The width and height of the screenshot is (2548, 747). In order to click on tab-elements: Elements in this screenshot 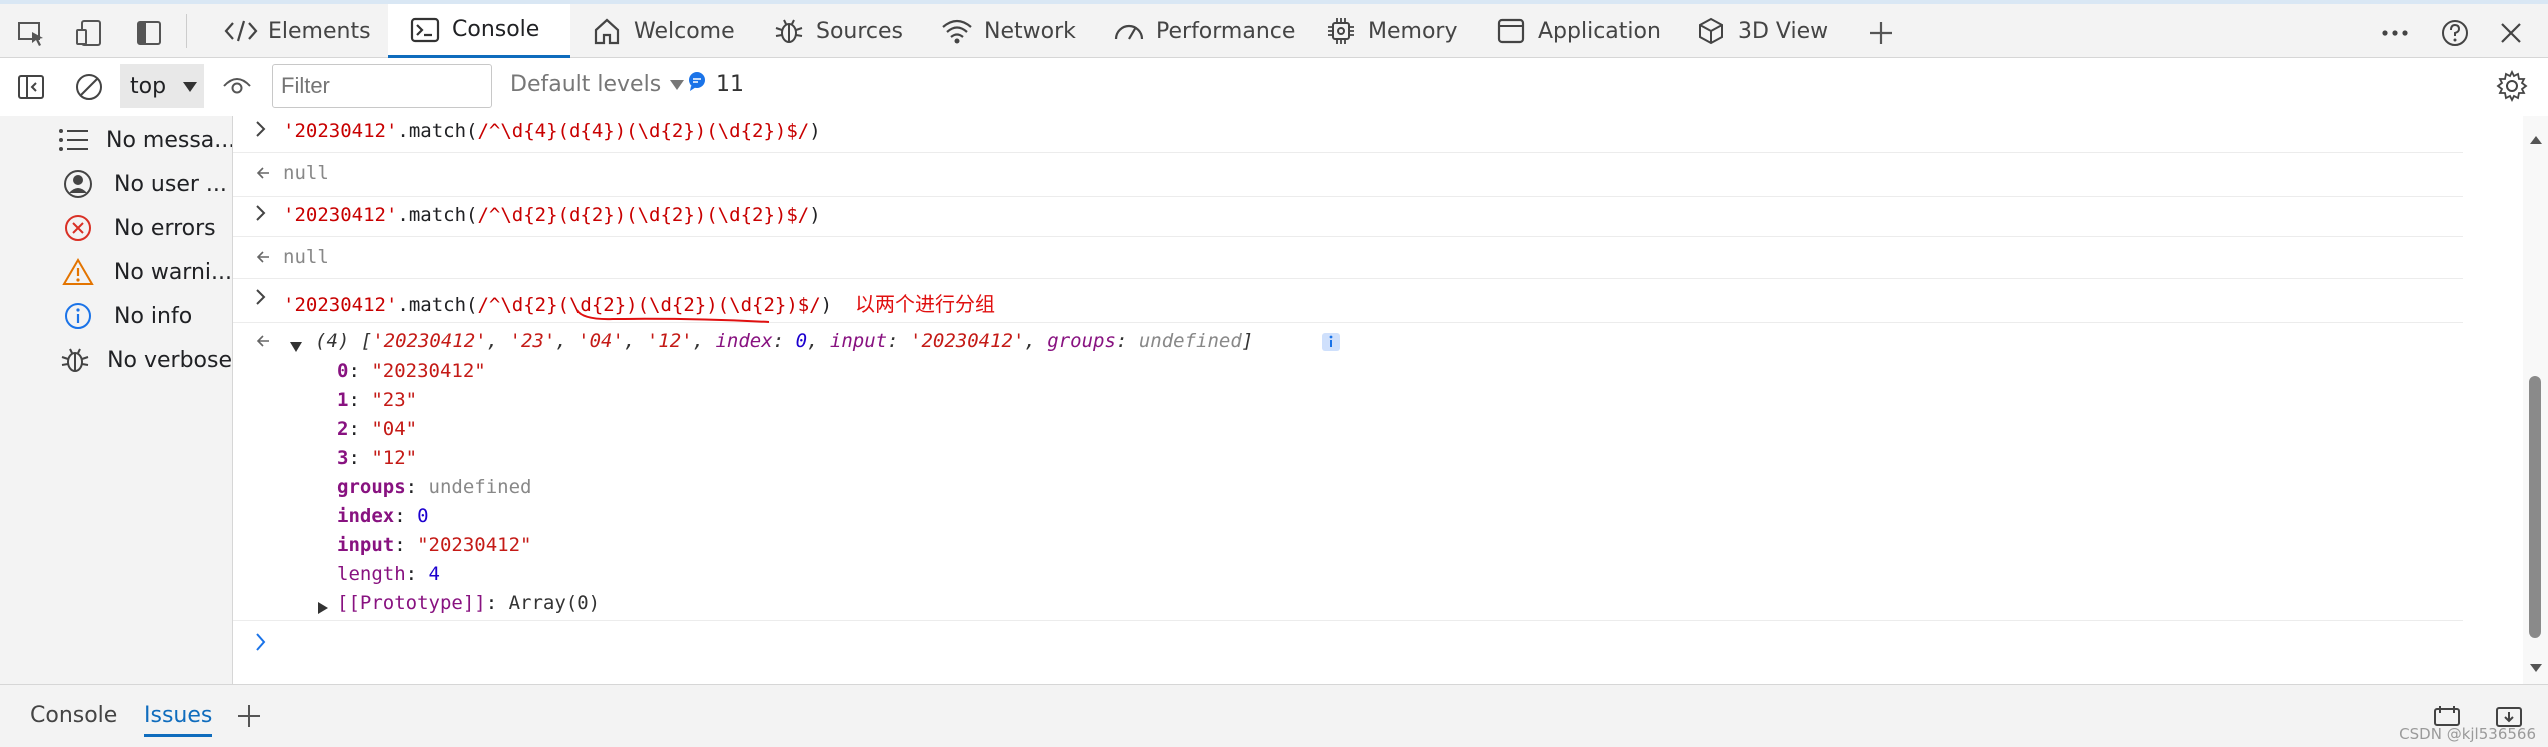, I will do `click(297, 31)`.